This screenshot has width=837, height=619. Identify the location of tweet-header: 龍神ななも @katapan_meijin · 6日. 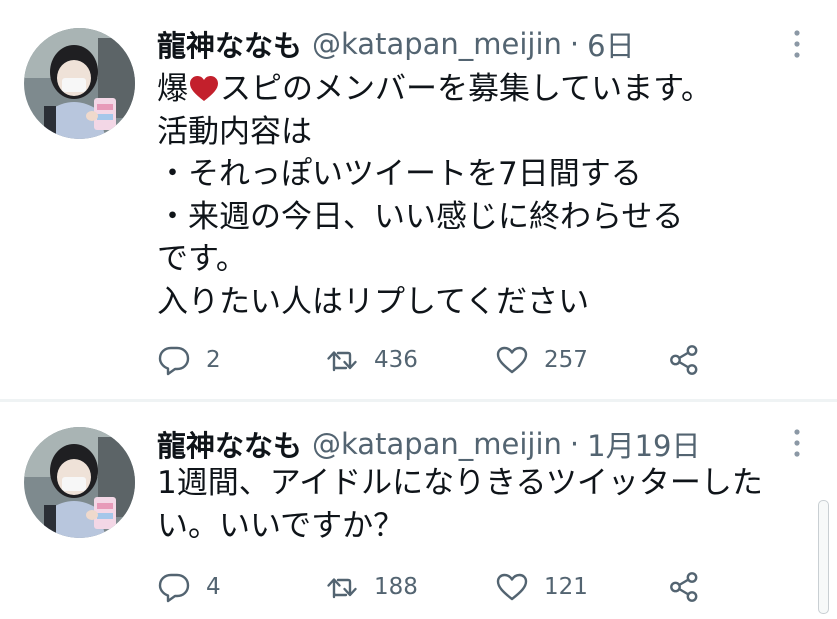
(396, 44).